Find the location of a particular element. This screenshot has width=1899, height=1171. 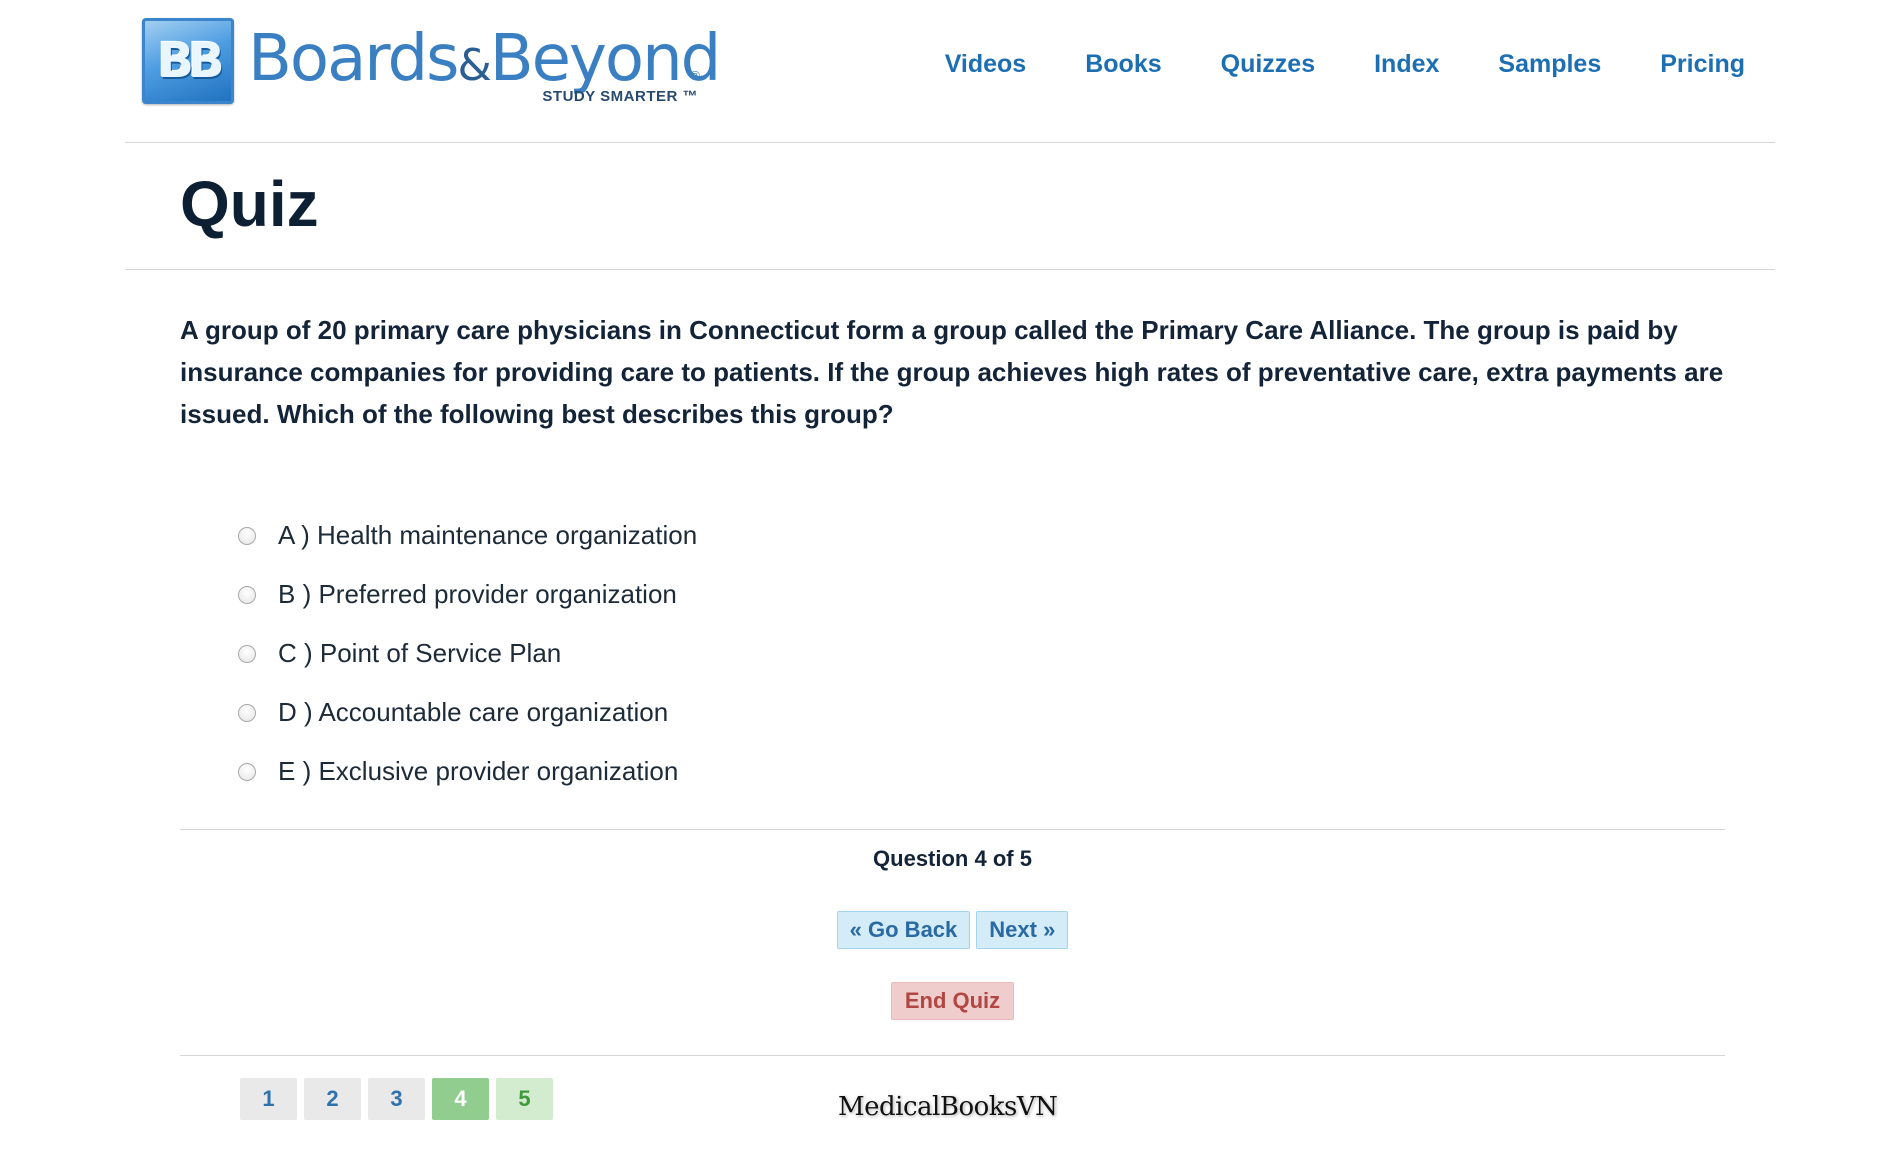

page-button-3: 3 is located at coordinates (396, 1099).